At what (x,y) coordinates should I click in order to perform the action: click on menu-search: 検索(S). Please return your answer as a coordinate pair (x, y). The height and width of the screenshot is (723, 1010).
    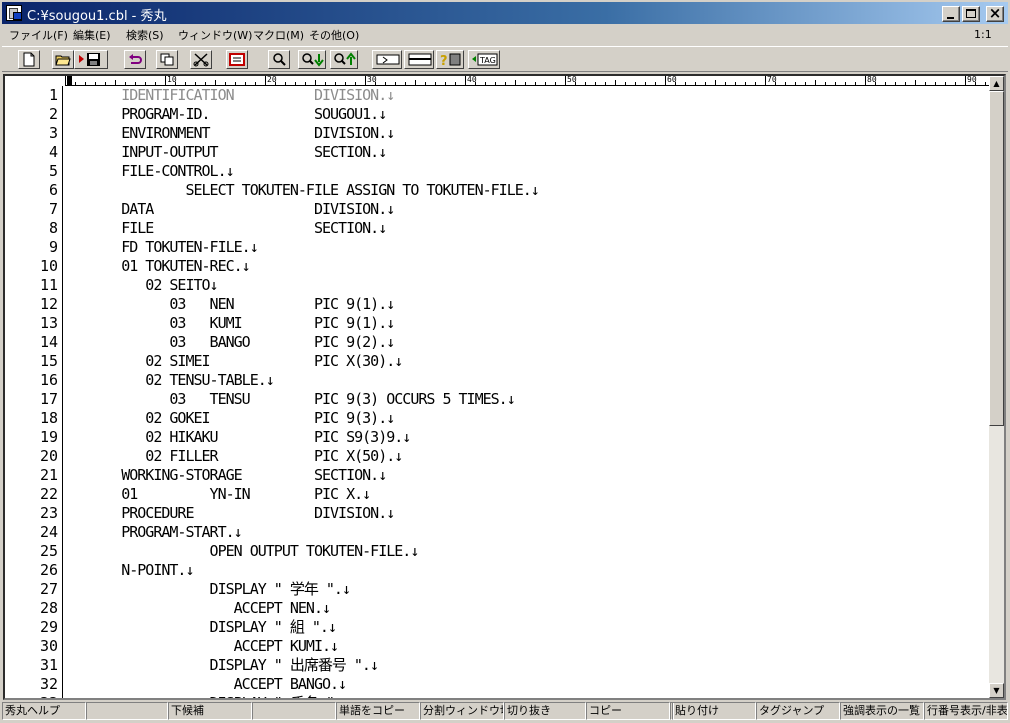
    Looking at the image, I should click on (145, 35).